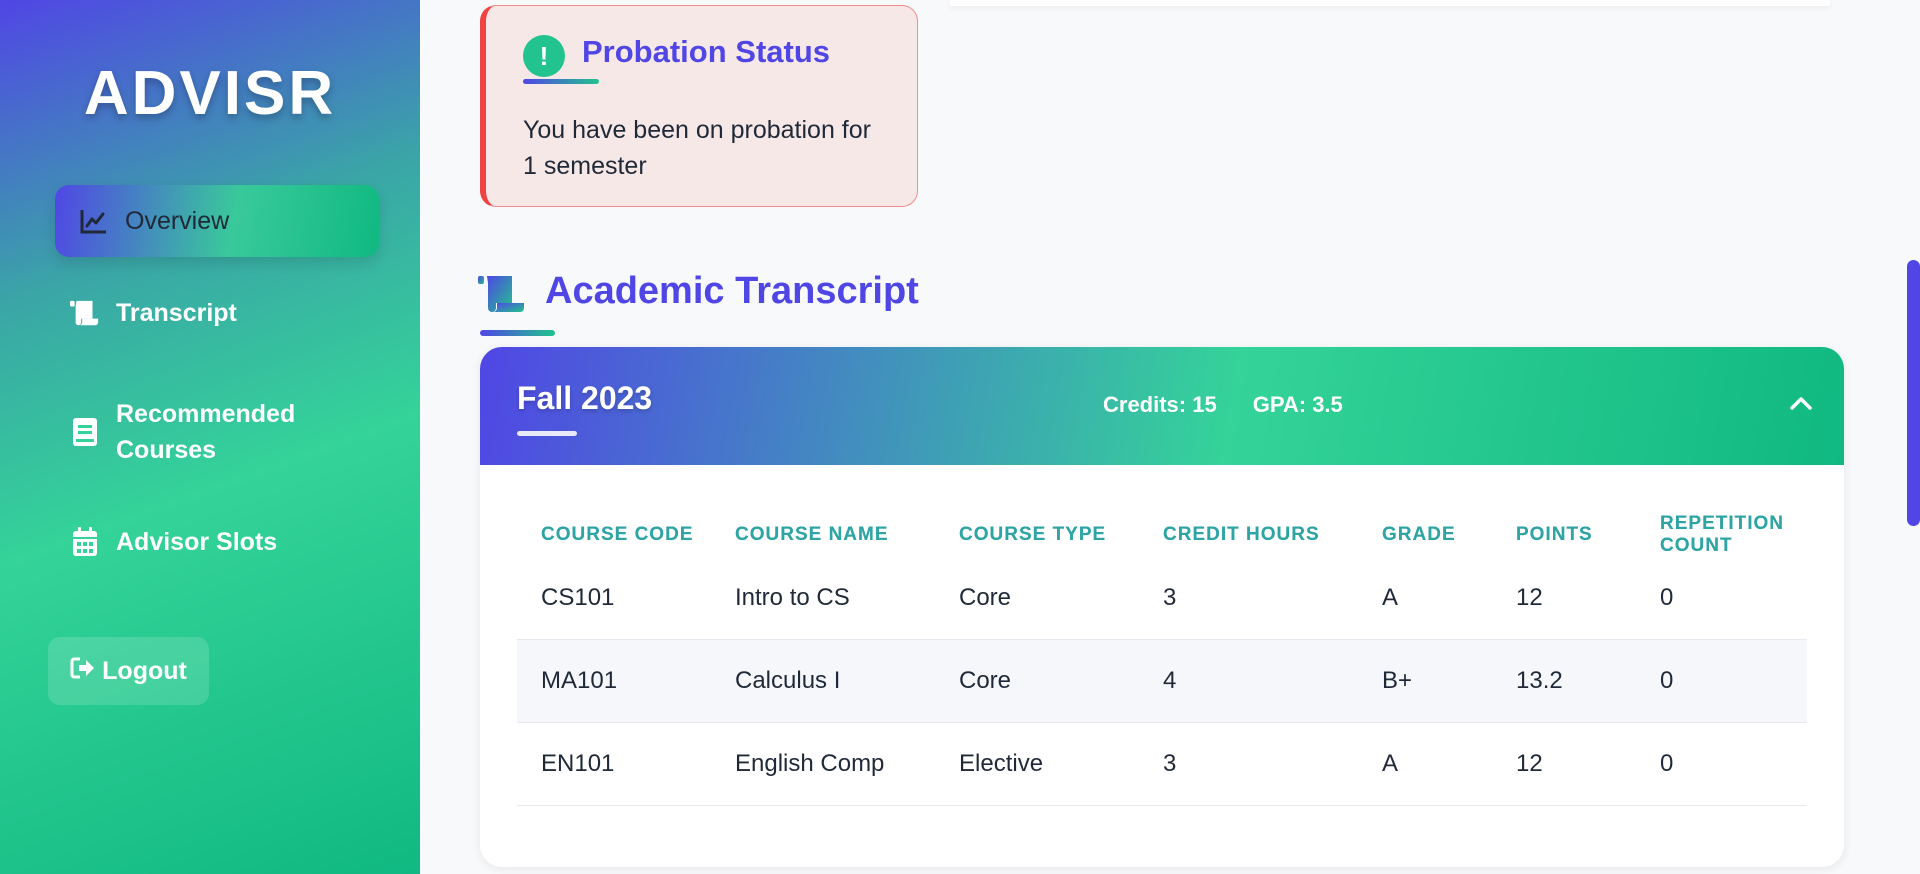 The width and height of the screenshot is (1920, 874). I want to click on sidebar-item-label: Overview, so click(177, 220).